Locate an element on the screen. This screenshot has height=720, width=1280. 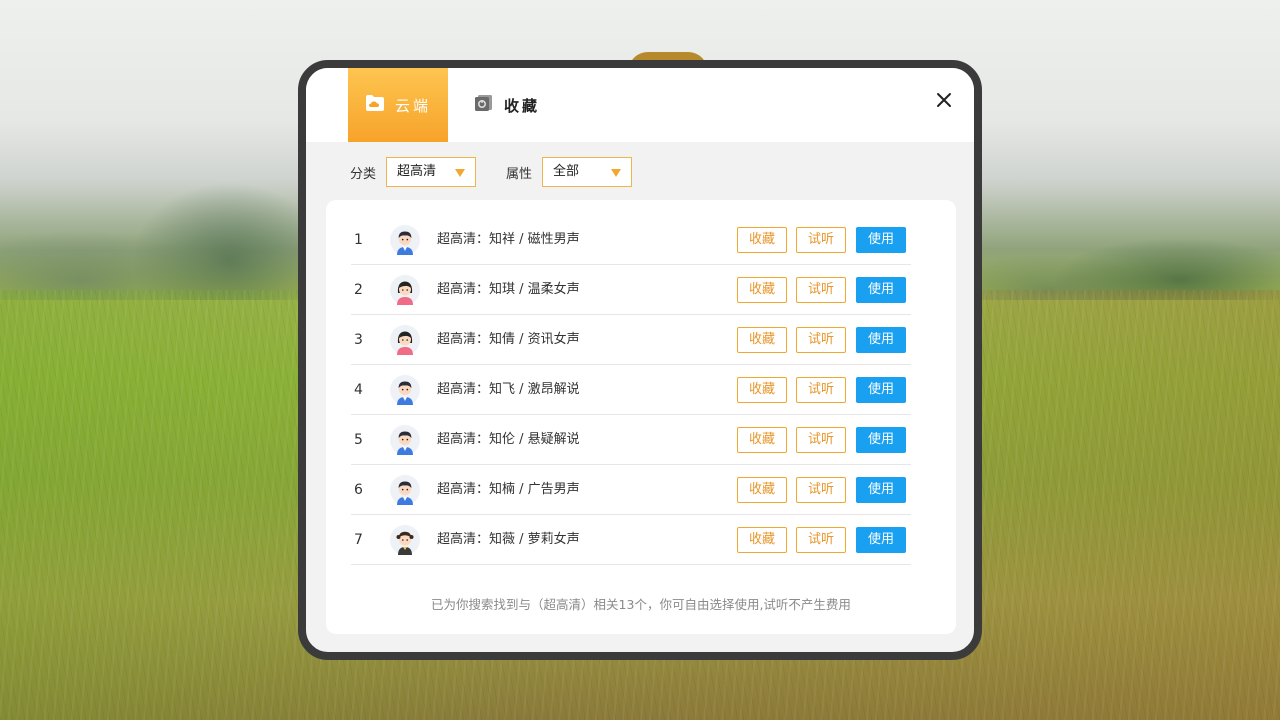
row-index: 4 is located at coordinates (358, 390).